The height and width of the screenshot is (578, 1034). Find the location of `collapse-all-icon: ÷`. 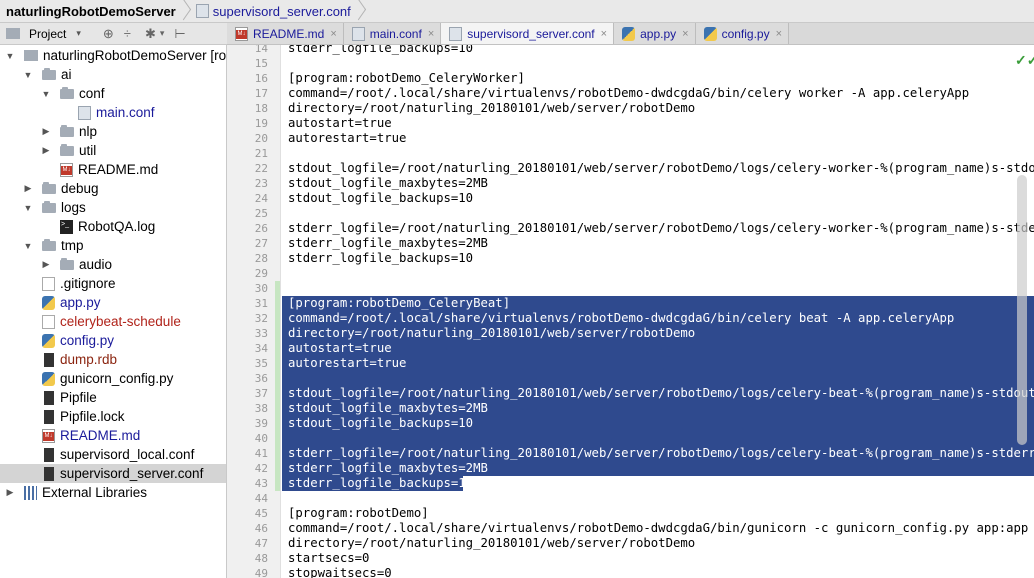

collapse-all-icon: ÷ is located at coordinates (127, 33).